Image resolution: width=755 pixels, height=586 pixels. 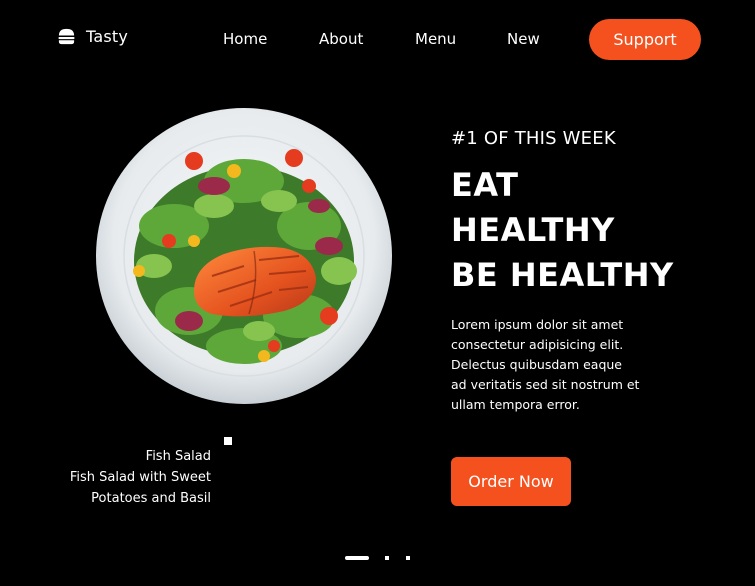 I want to click on nav-home-link: Home, so click(x=245, y=39).